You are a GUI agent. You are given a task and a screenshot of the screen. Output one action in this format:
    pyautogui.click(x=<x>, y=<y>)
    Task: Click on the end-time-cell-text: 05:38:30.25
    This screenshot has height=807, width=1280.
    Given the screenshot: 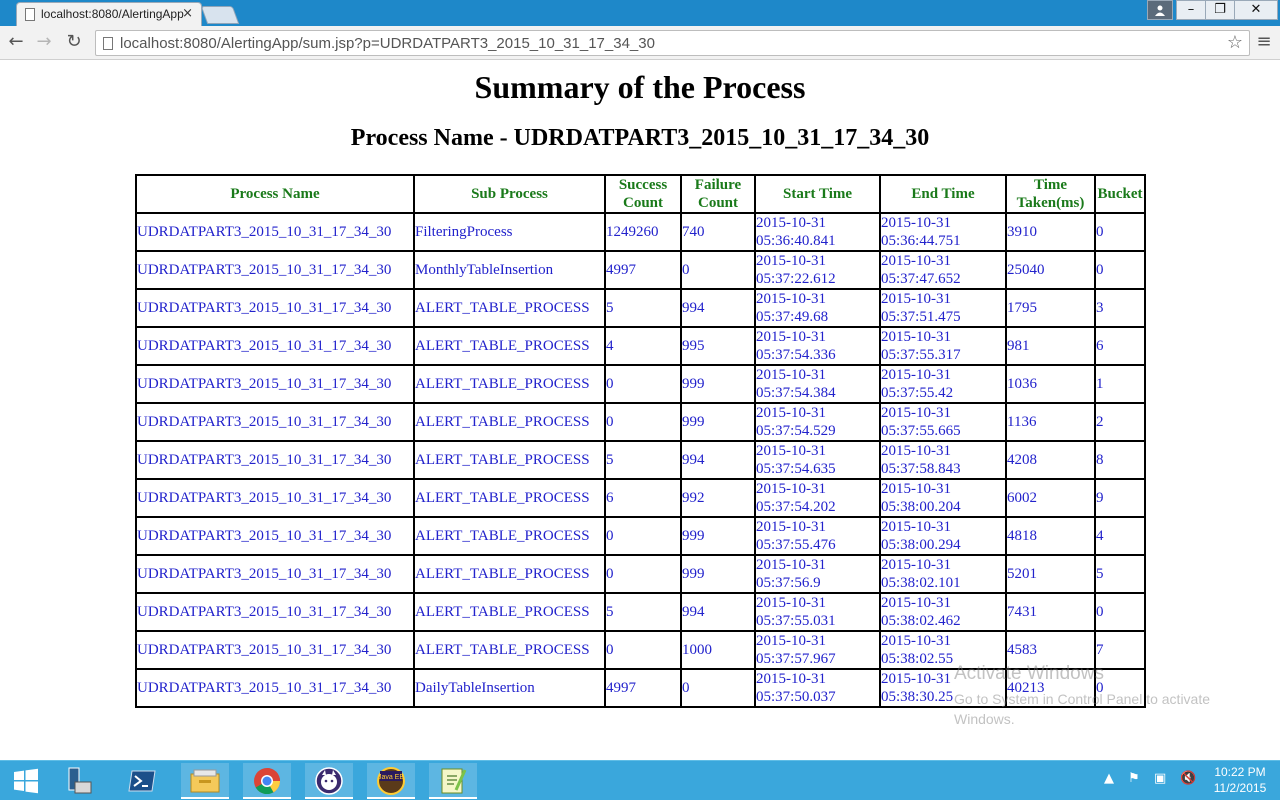 What is the action you would take?
    pyautogui.click(x=917, y=697)
    